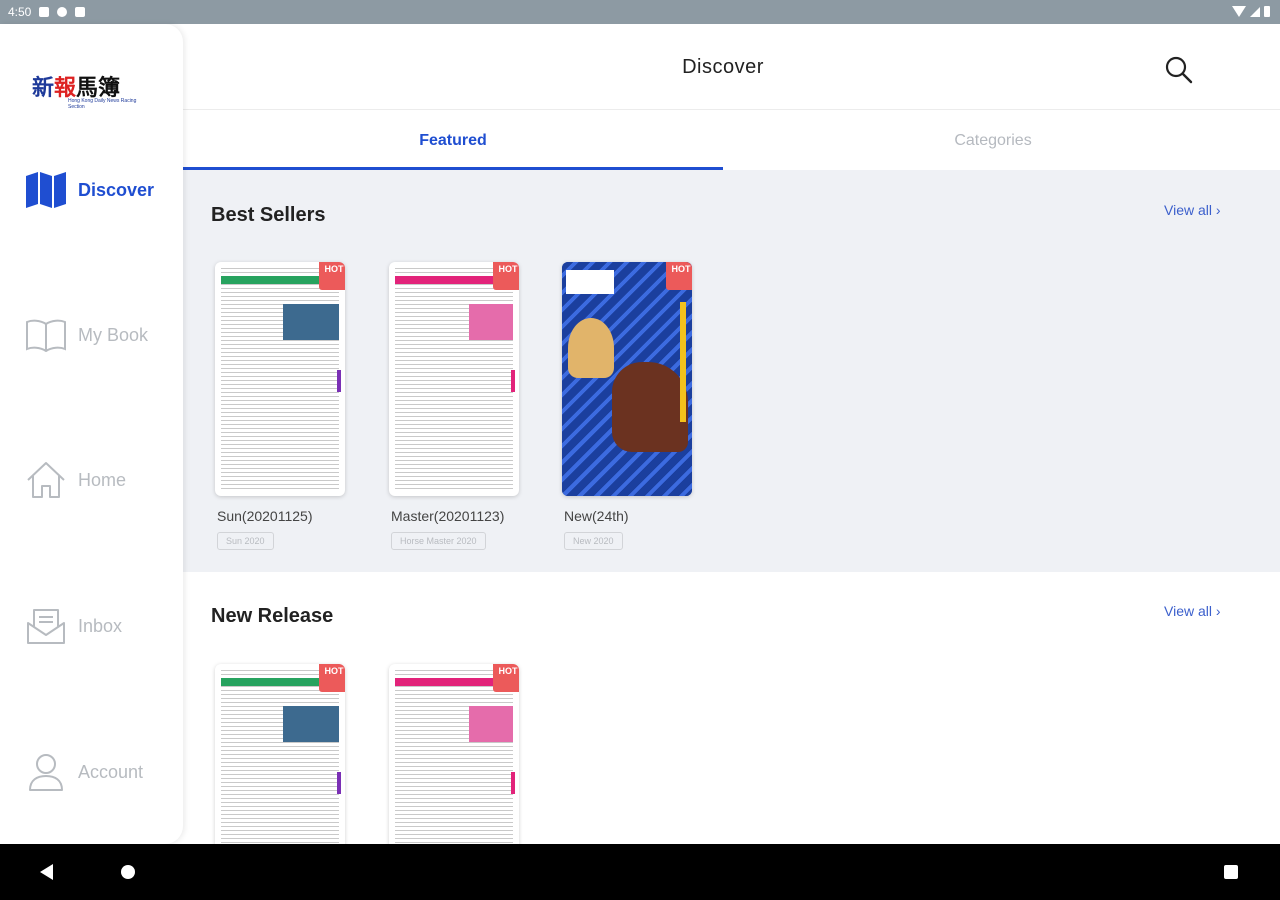 This screenshot has height=900, width=1280. What do you see at coordinates (65, 87) in the screenshot?
I see `logo-char-2: 報` at bounding box center [65, 87].